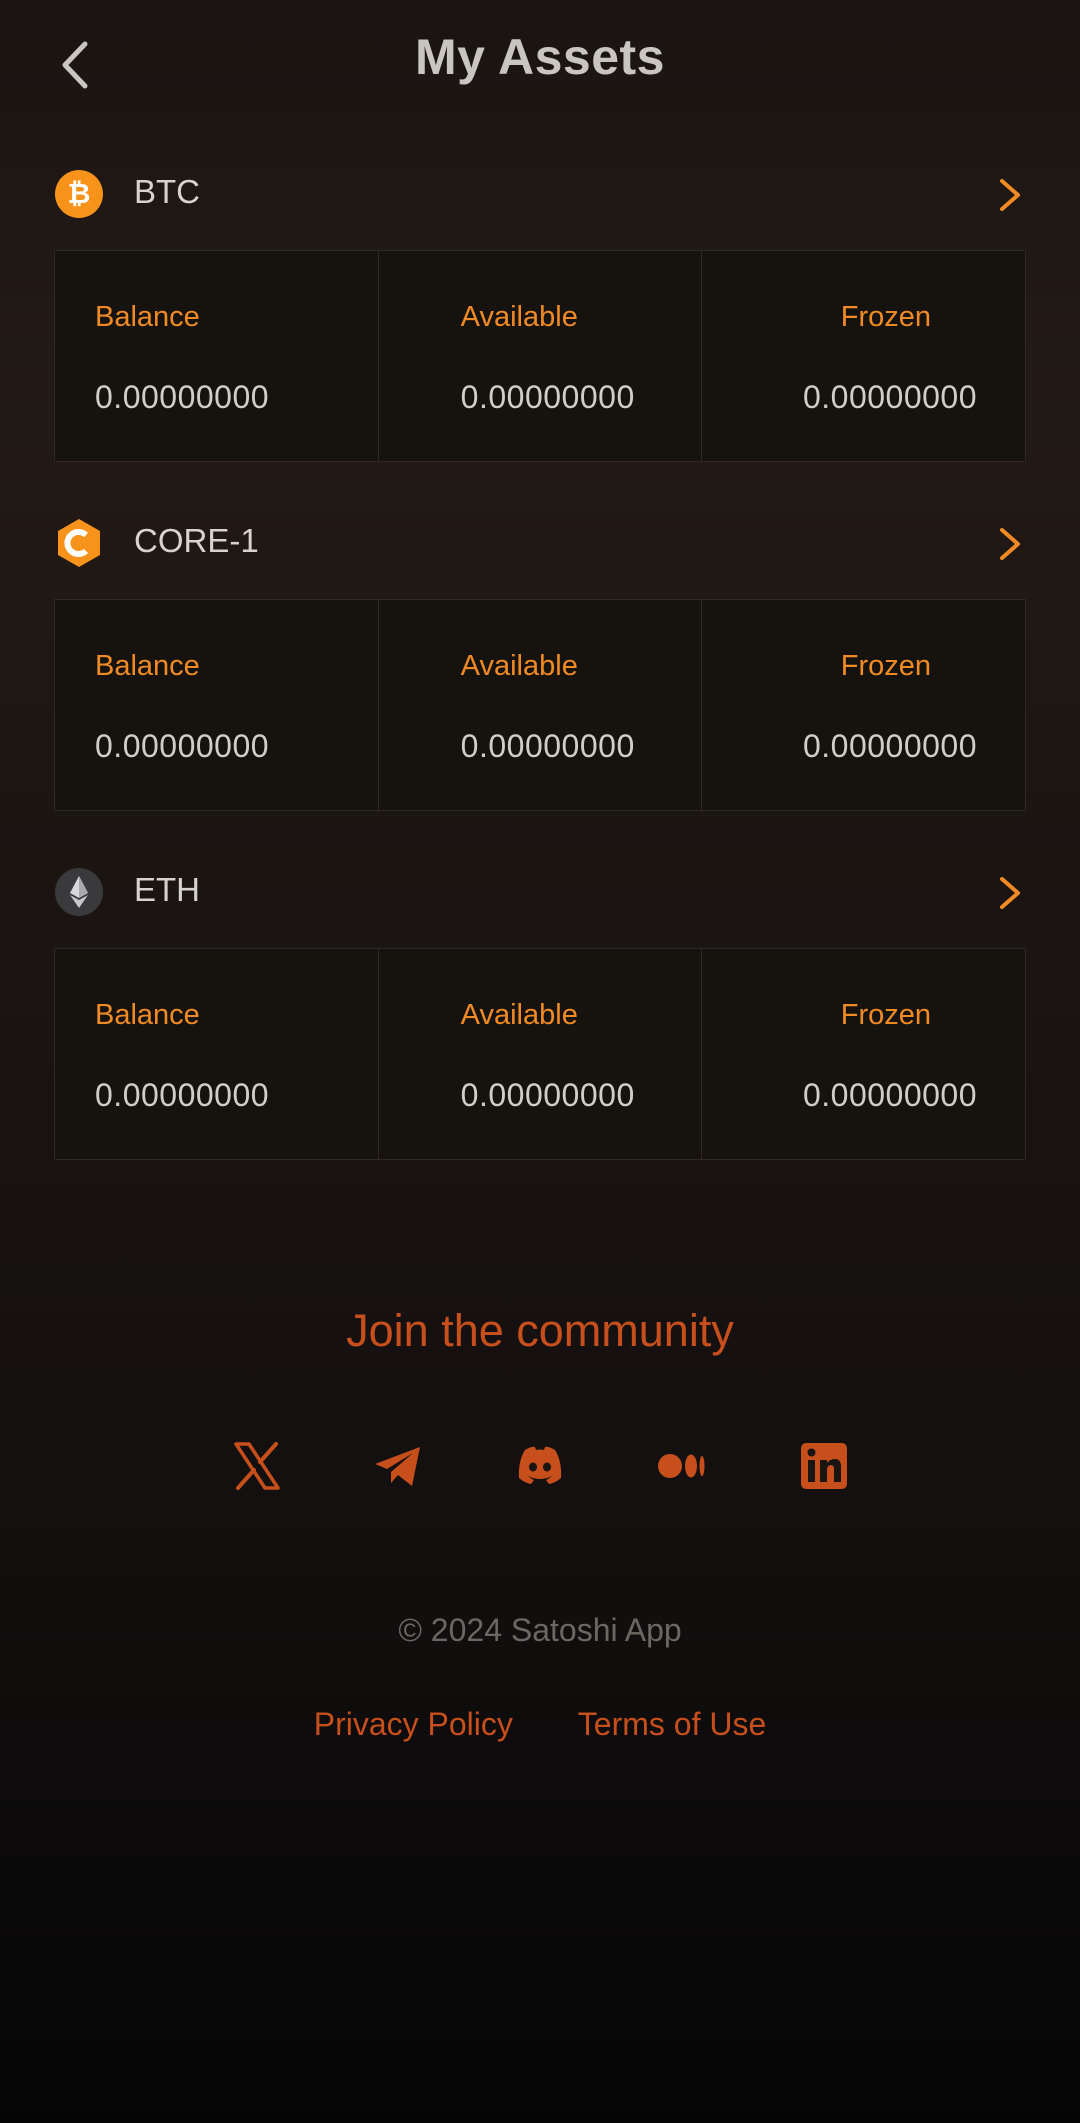  I want to click on social-links, so click(540, 1468).